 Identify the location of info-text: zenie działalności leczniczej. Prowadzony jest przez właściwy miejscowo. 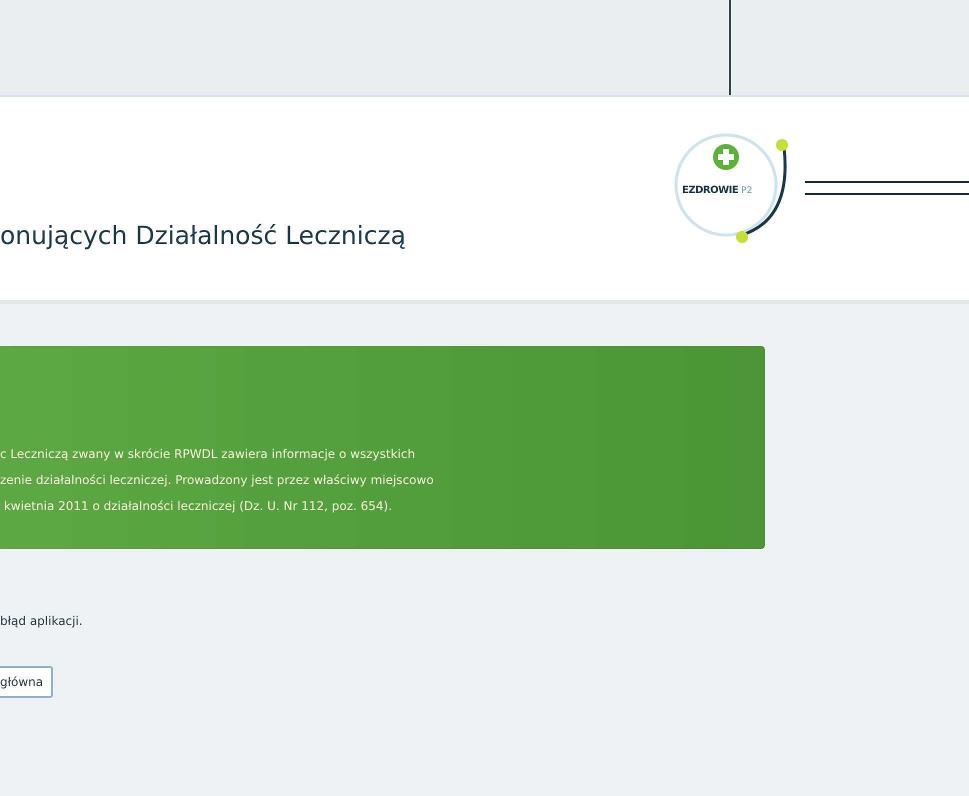
(217, 480).